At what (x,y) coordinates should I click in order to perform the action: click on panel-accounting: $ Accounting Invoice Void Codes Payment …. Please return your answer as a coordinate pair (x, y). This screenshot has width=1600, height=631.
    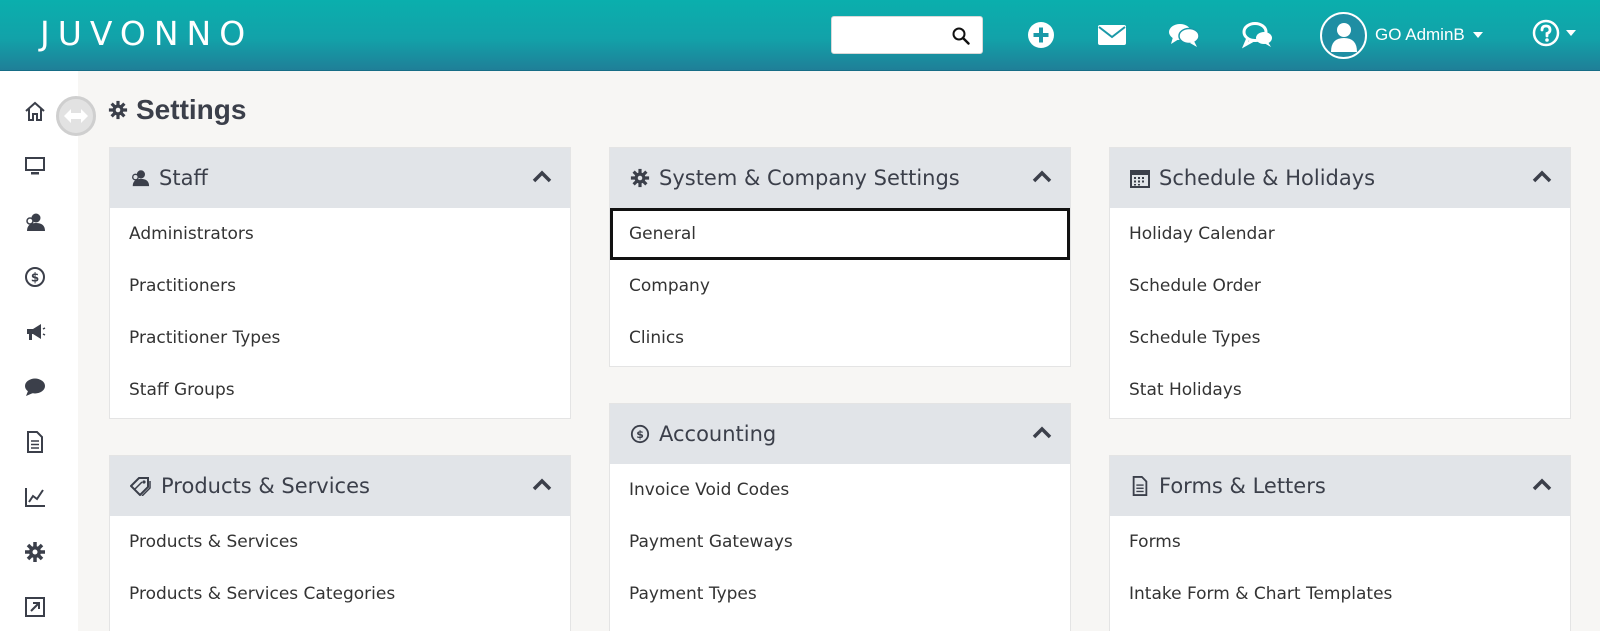
    Looking at the image, I should click on (840, 517).